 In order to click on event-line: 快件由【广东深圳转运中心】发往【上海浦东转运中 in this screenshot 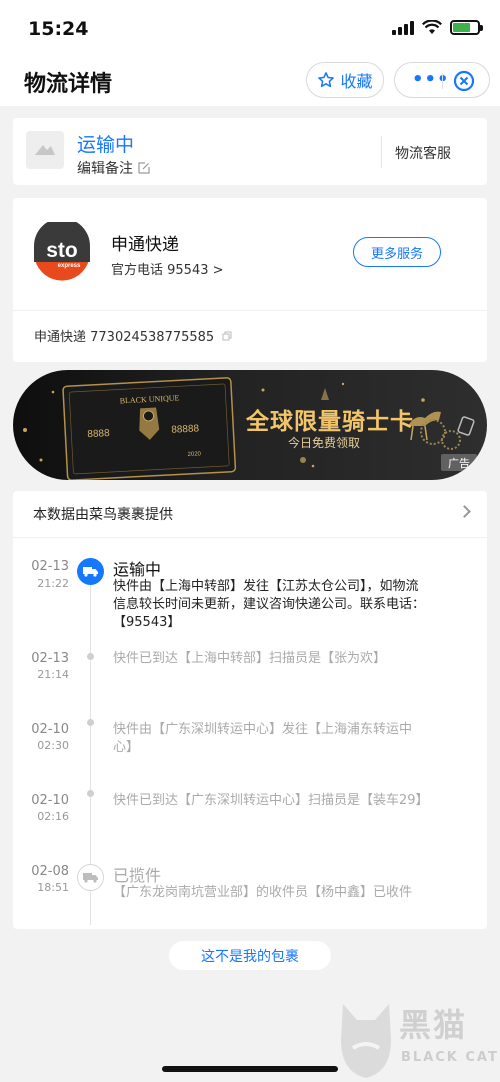, I will do `click(263, 729)`.